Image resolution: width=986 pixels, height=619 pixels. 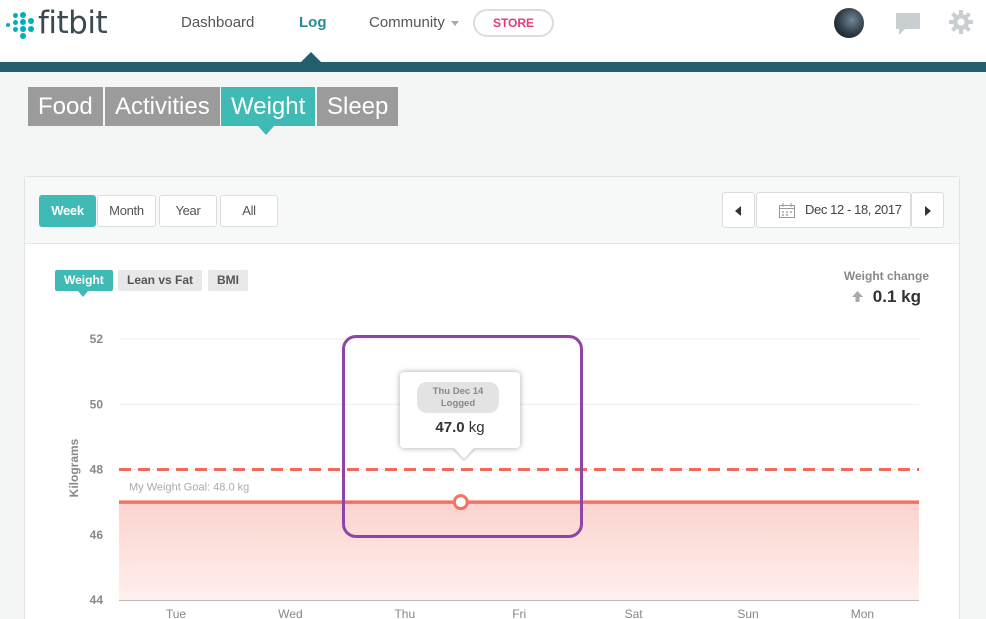 I want to click on date-range-label: Dec 12 - 18, 2017, so click(x=853, y=209).